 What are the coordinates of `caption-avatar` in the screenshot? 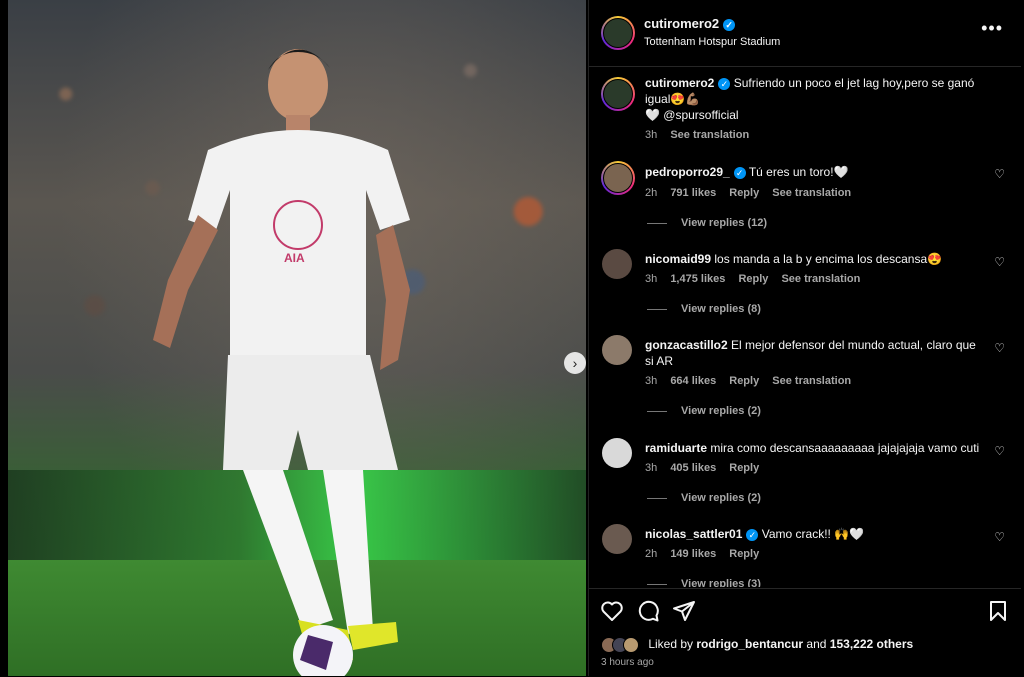 It's located at (618, 94).